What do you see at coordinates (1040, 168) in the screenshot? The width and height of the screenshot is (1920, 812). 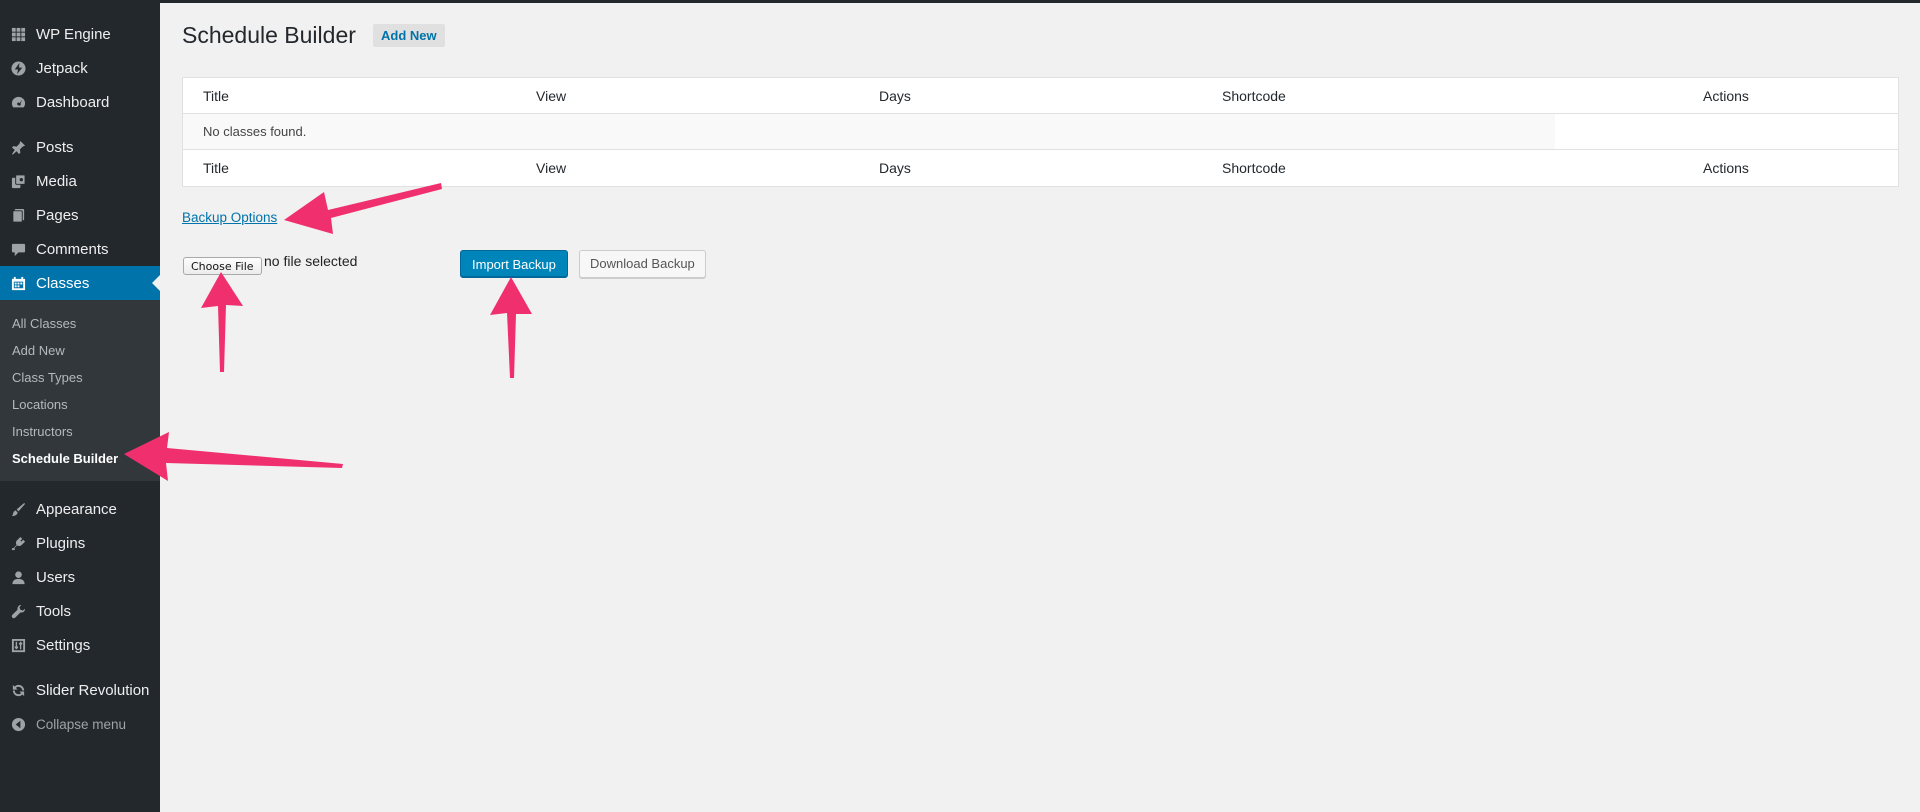 I see `table-footer-row: Title View Days Shortcode Actions` at bounding box center [1040, 168].